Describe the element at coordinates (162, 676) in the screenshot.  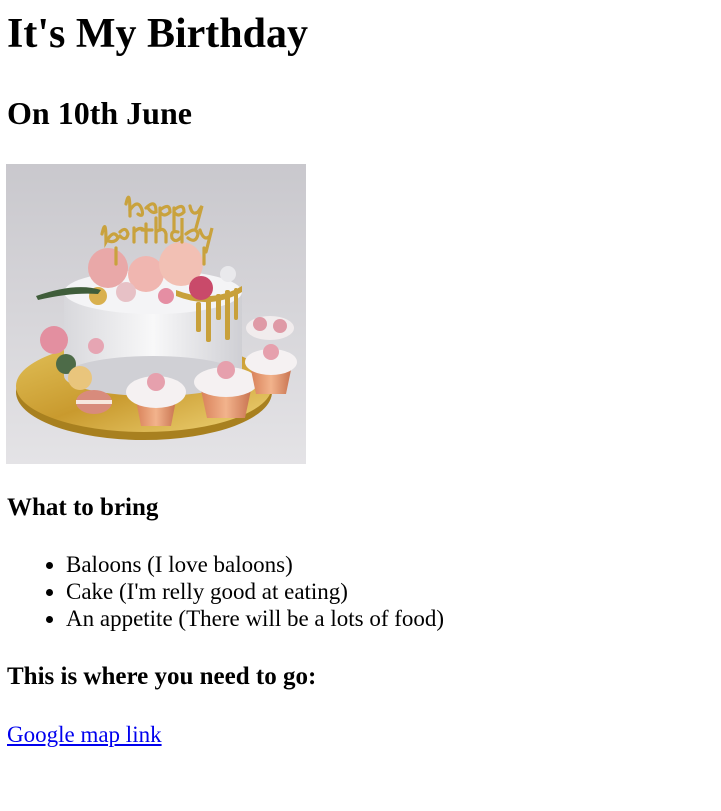
I see `location-heading: This is where you need to go:` at that location.